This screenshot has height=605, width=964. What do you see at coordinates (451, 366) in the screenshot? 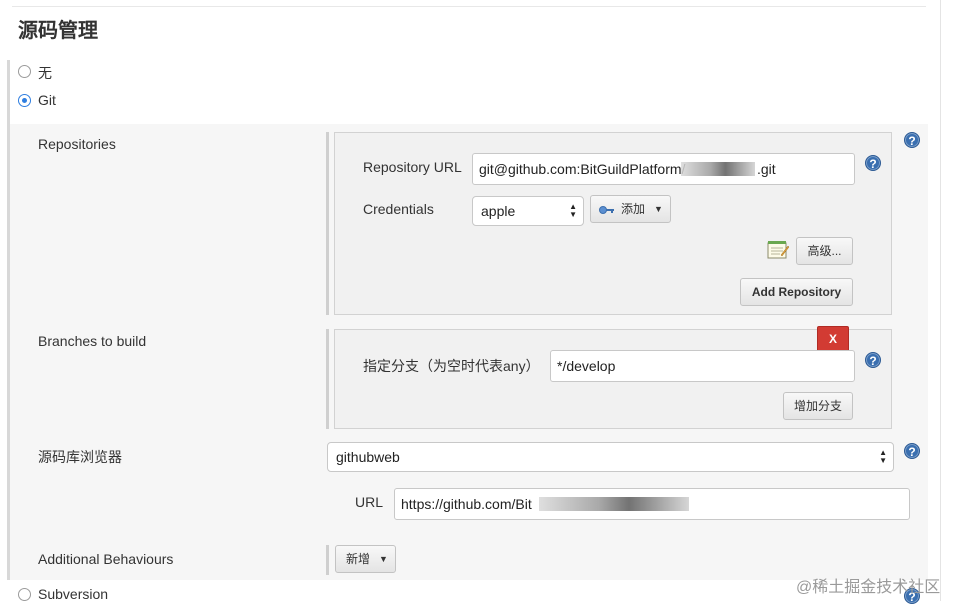
I see `branch-specifier-label: 指定分支（为空时代表any）` at bounding box center [451, 366].